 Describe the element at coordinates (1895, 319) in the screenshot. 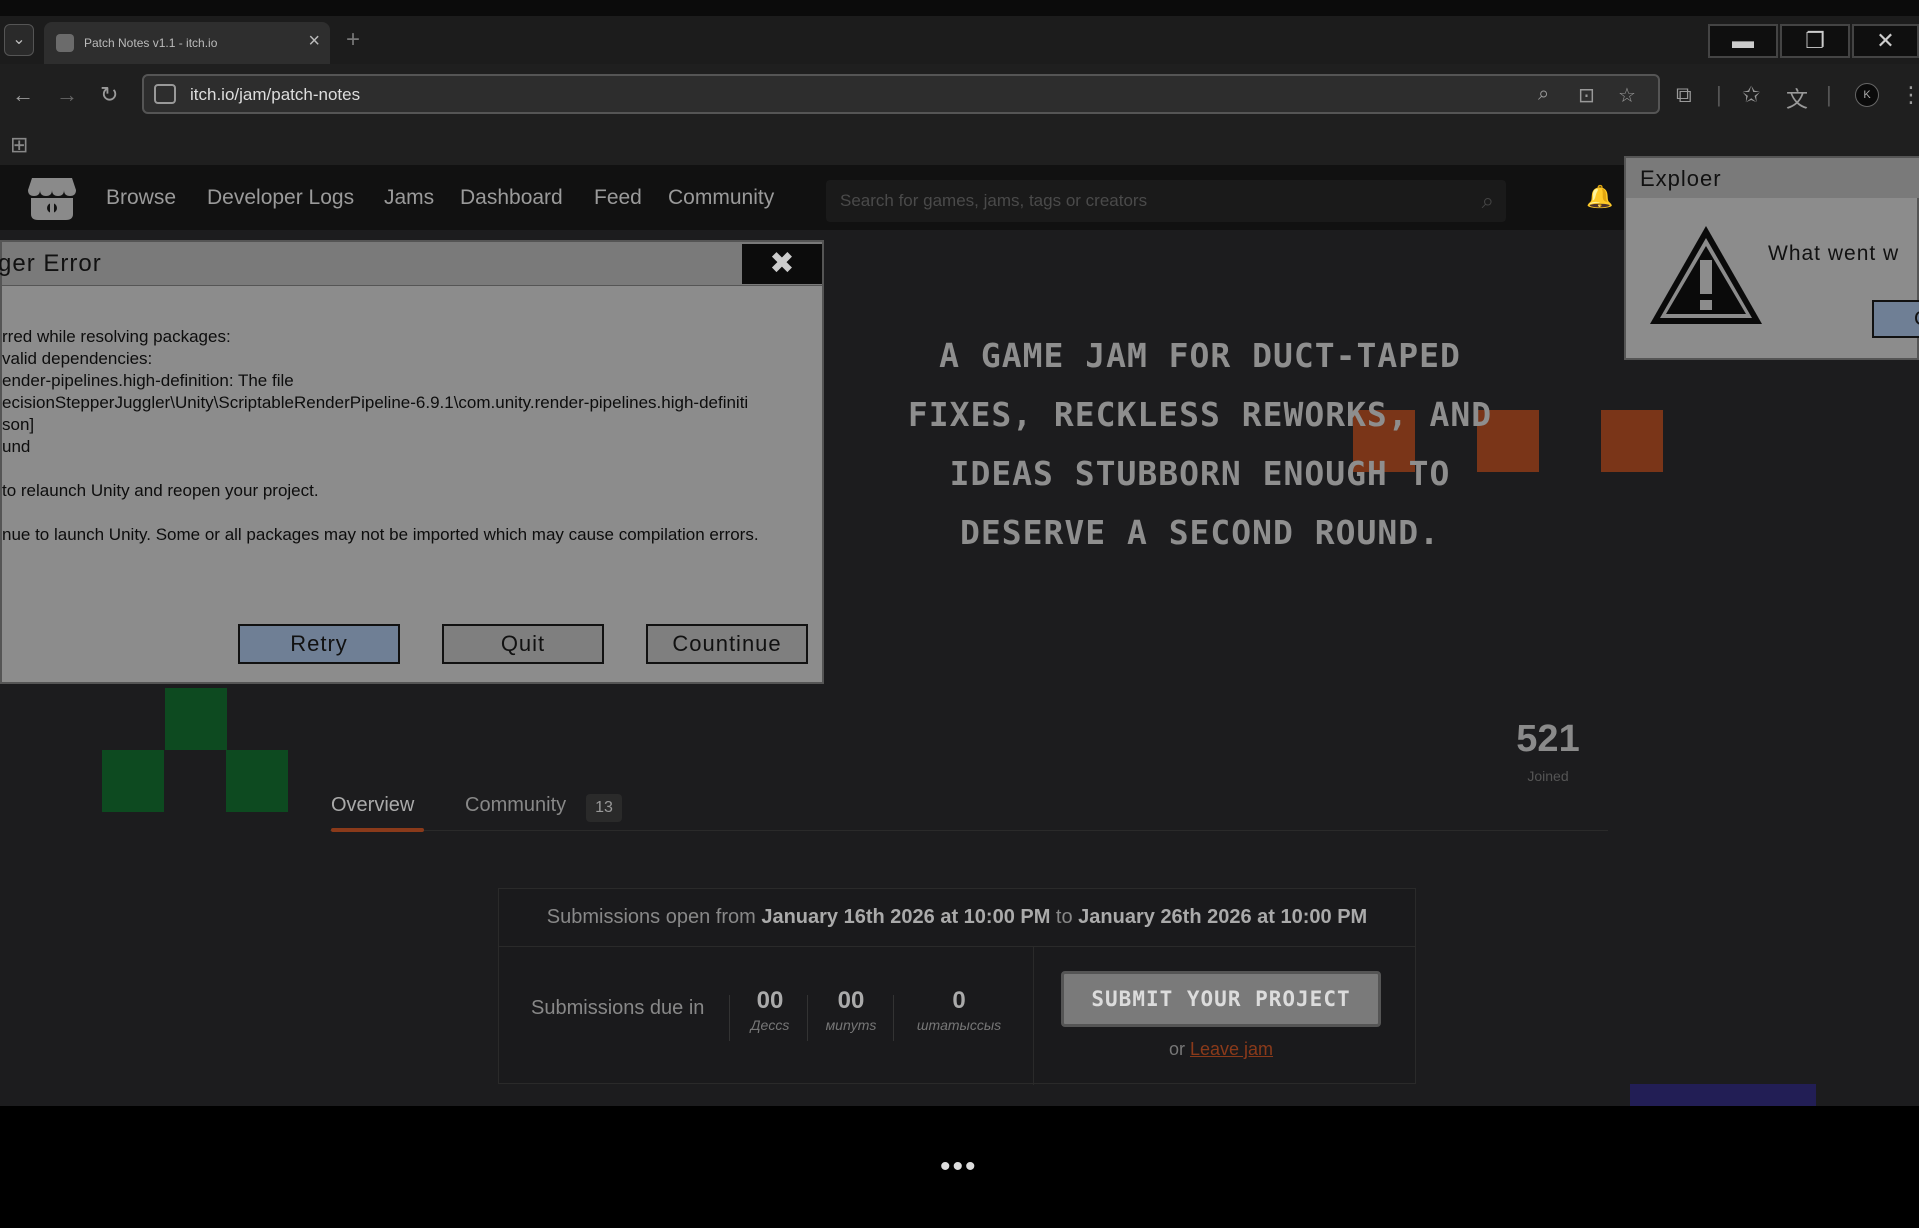

I see `explorer-ok-button: C` at that location.